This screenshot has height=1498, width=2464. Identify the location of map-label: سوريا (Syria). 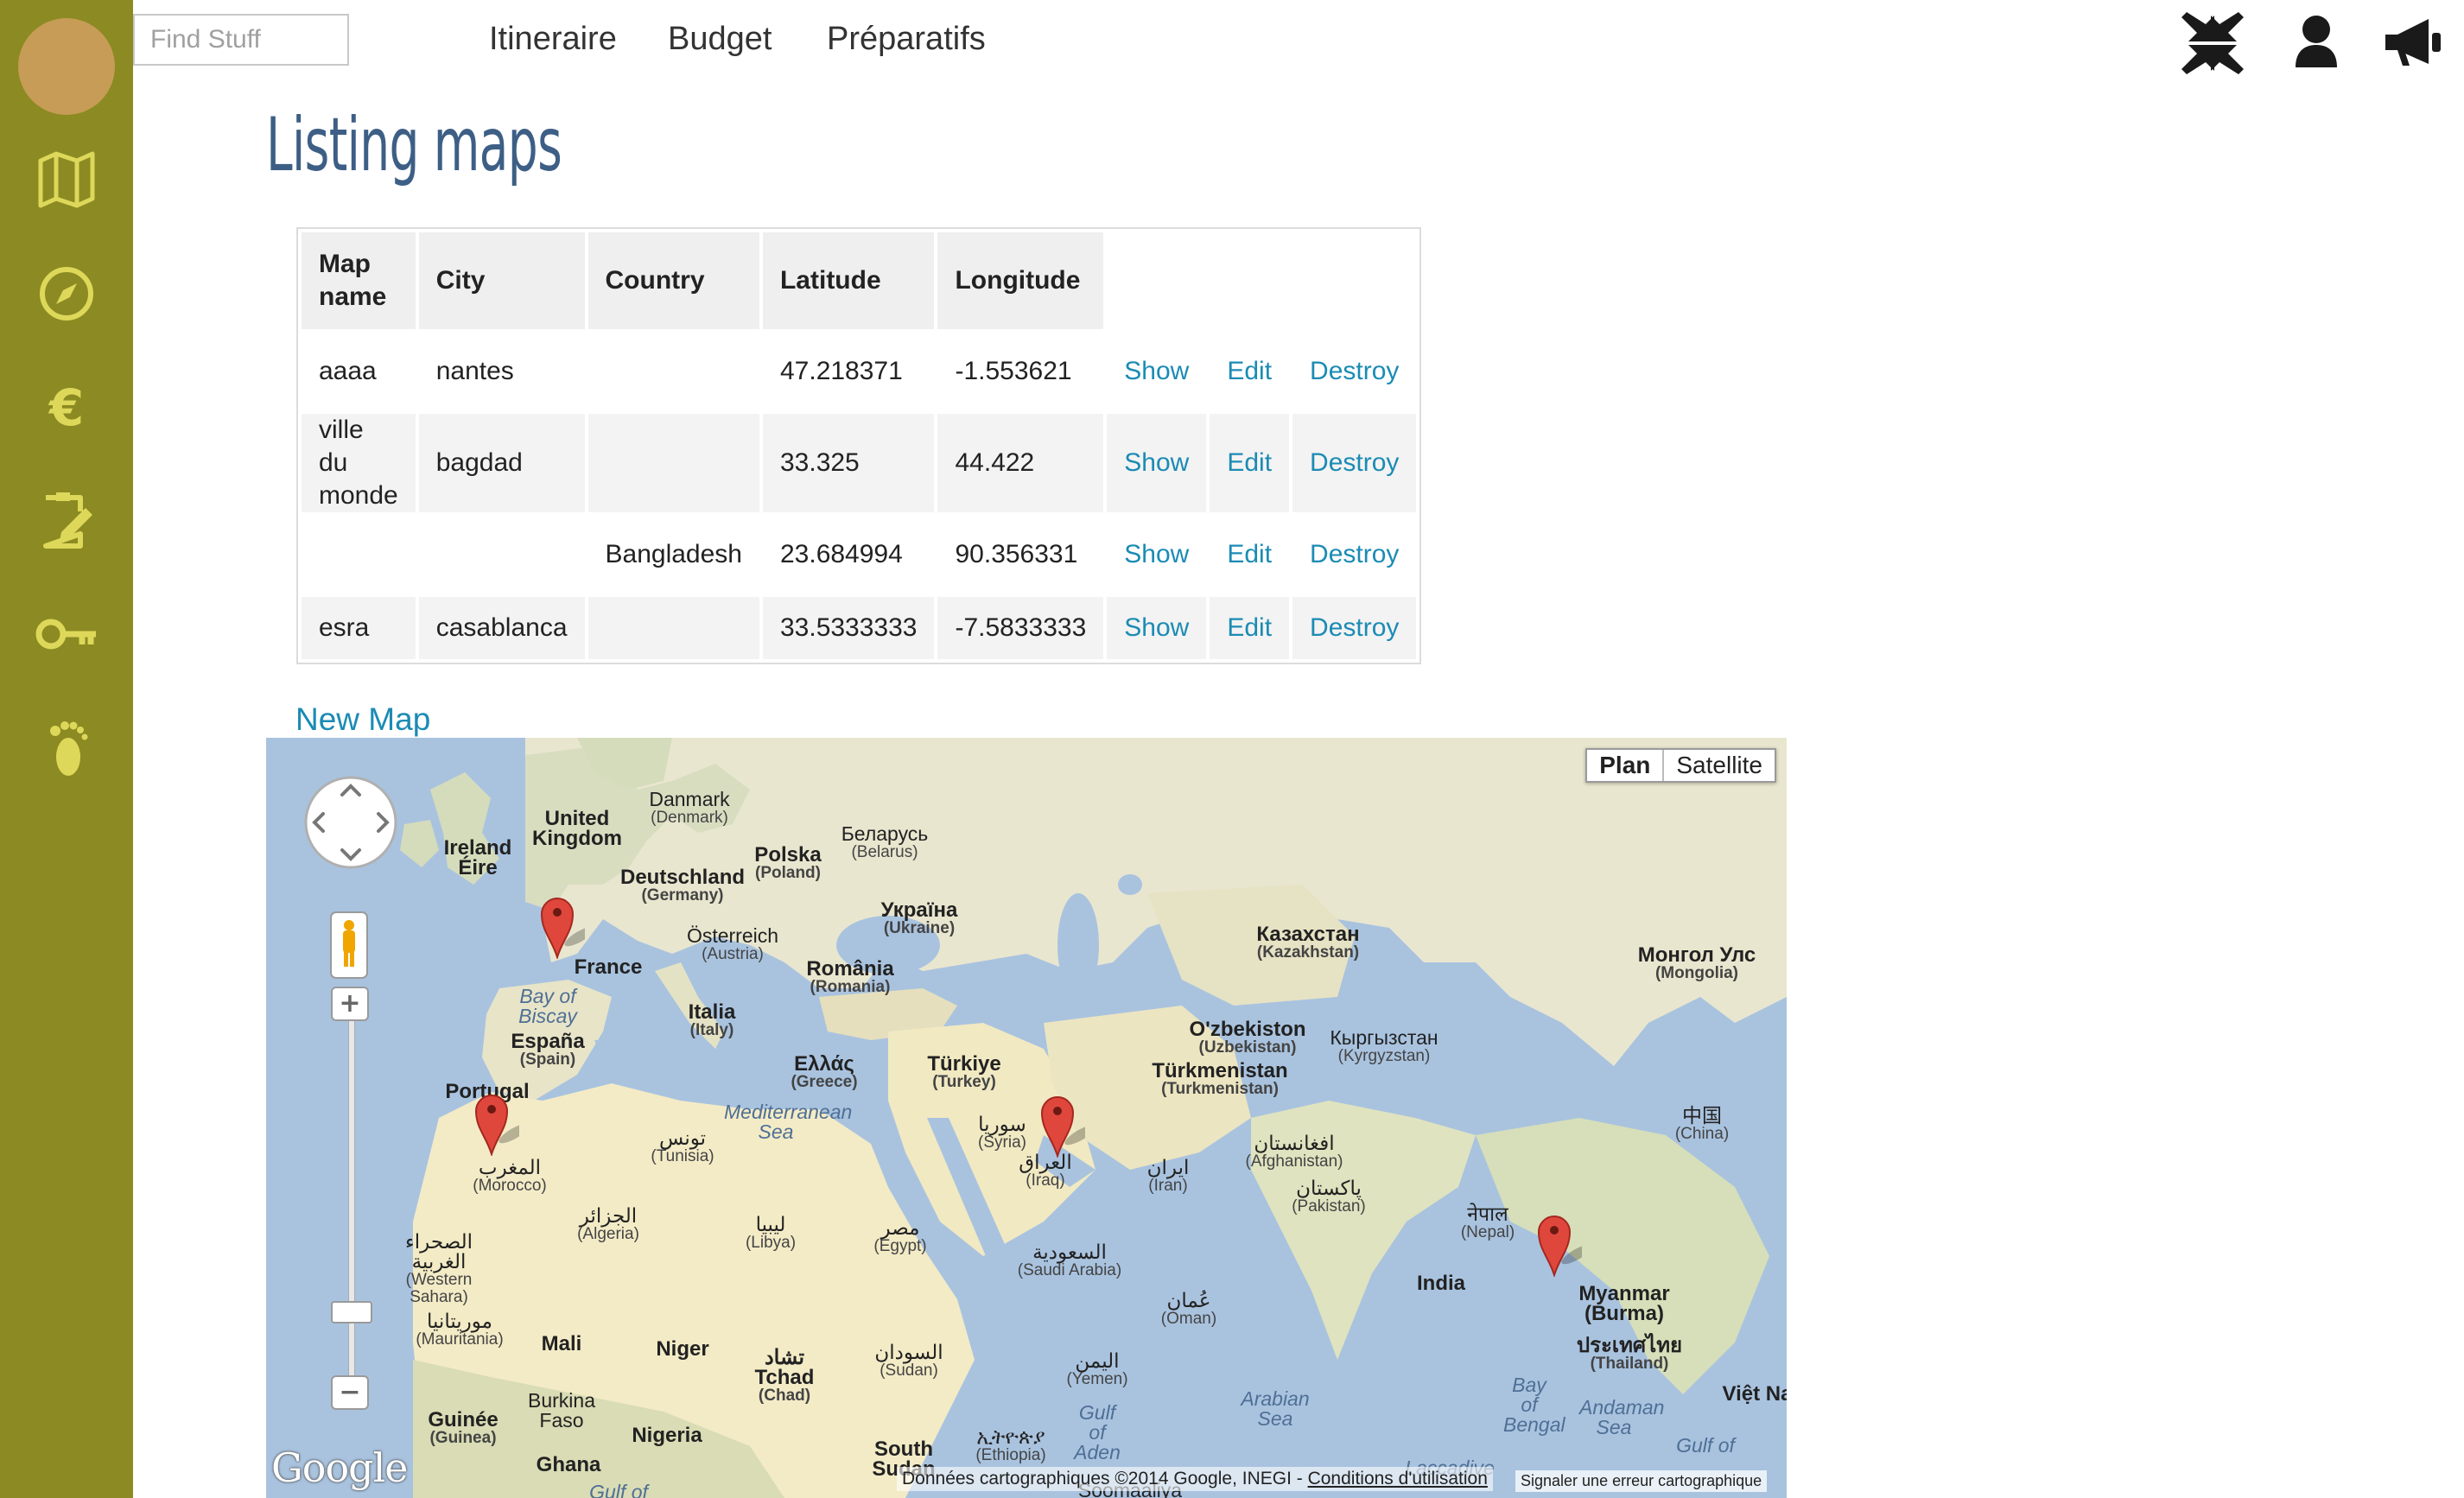
(1002, 1132).